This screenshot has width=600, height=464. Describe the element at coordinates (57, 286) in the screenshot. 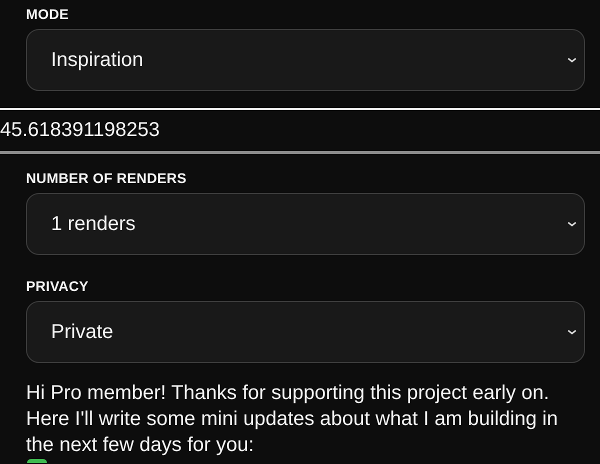

I see `field-label: PRIVACY` at that location.